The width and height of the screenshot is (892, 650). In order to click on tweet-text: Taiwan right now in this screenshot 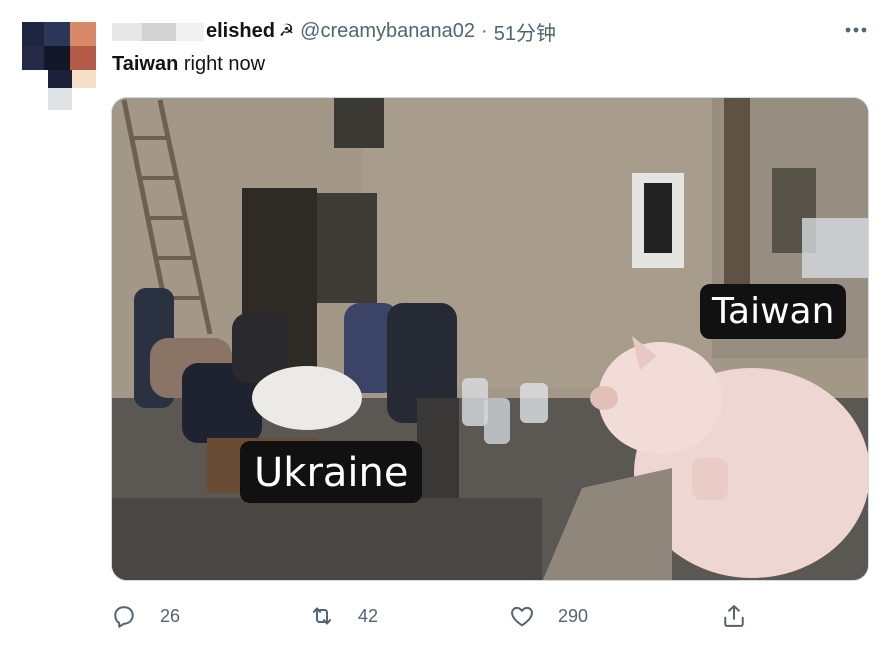, I will do `click(188, 64)`.